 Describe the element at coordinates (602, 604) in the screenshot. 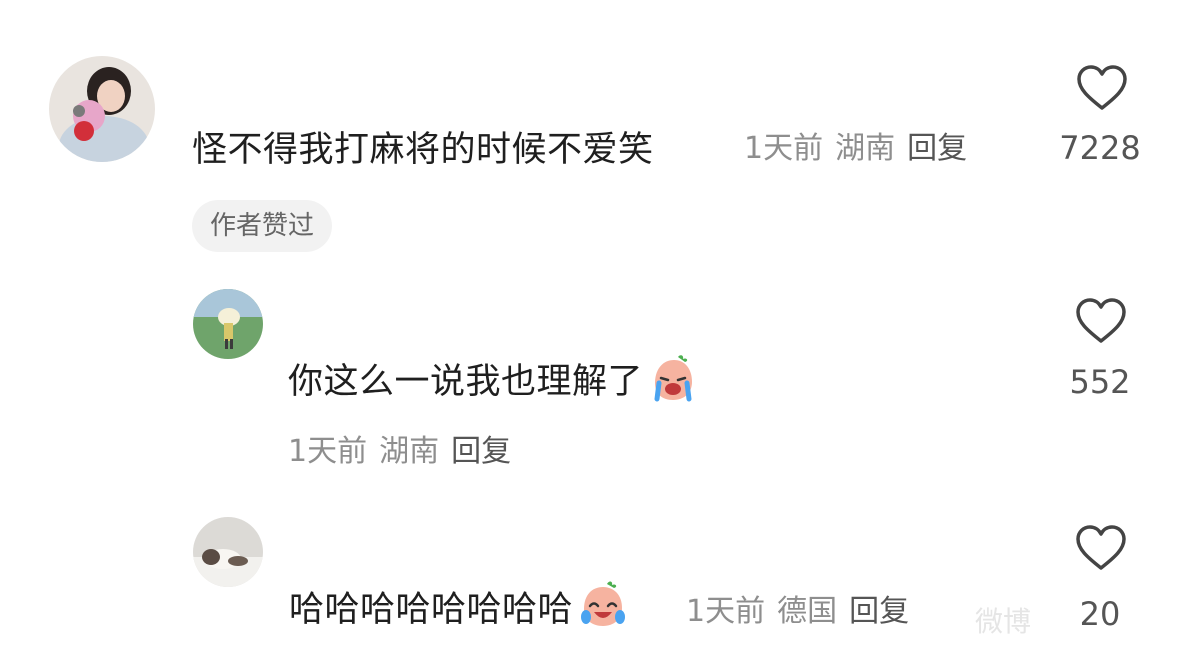

I see `tears-of-joy-emoji-icon` at that location.